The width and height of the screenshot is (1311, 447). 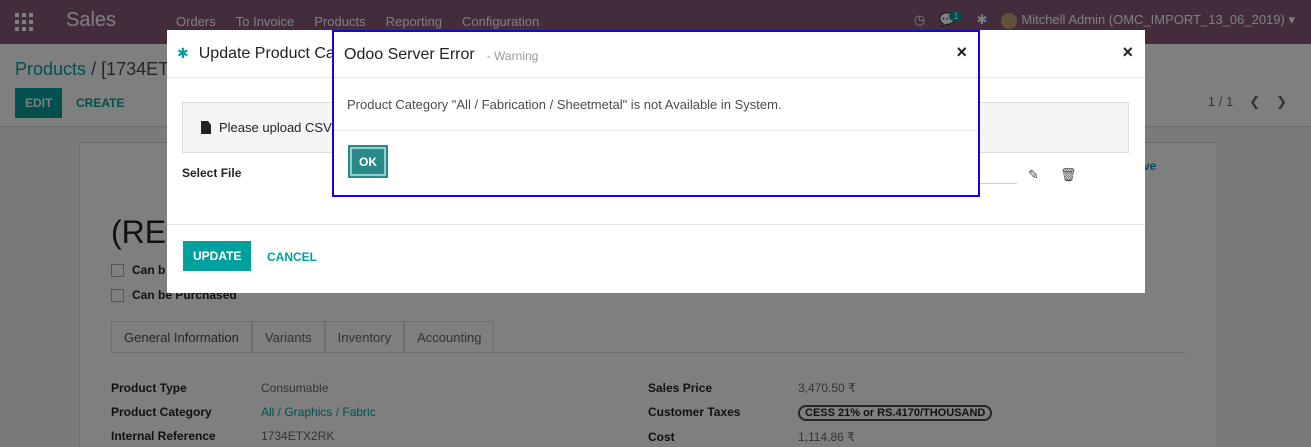 I want to click on trash-icon: 🗑, so click(x=1068, y=175).